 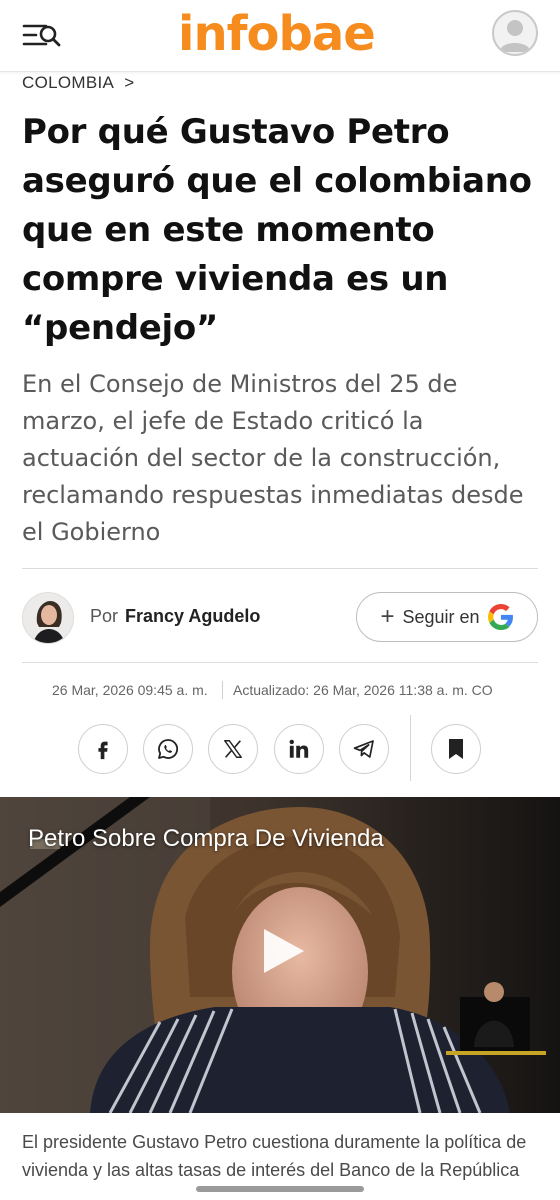 What do you see at coordinates (277, 34) in the screenshot?
I see `infobae-logo: infobae` at bounding box center [277, 34].